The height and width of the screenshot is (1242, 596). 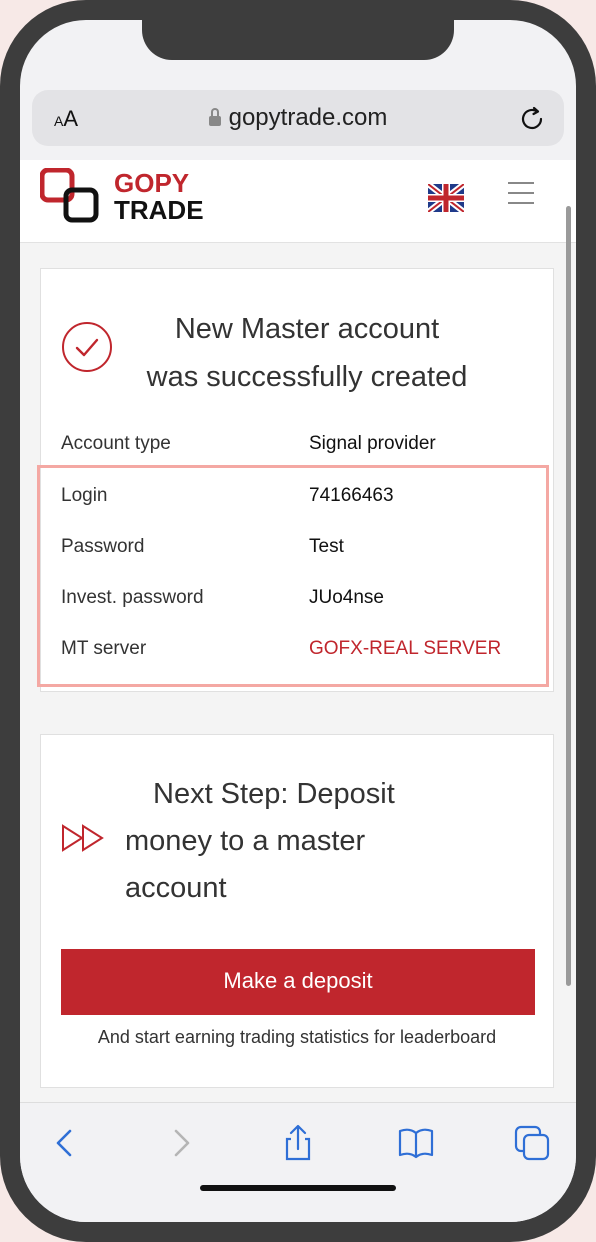 What do you see at coordinates (446, 198) in the screenshot?
I see `uk-flag-icon` at bounding box center [446, 198].